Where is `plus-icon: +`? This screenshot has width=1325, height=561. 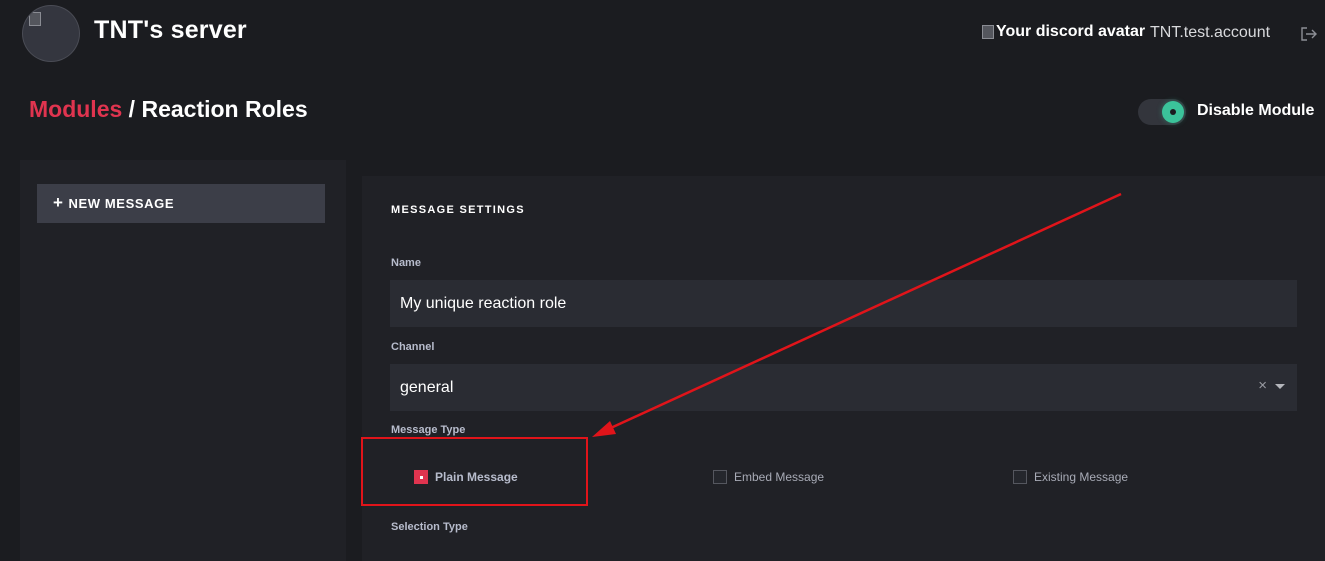
plus-icon: + is located at coordinates (58, 202).